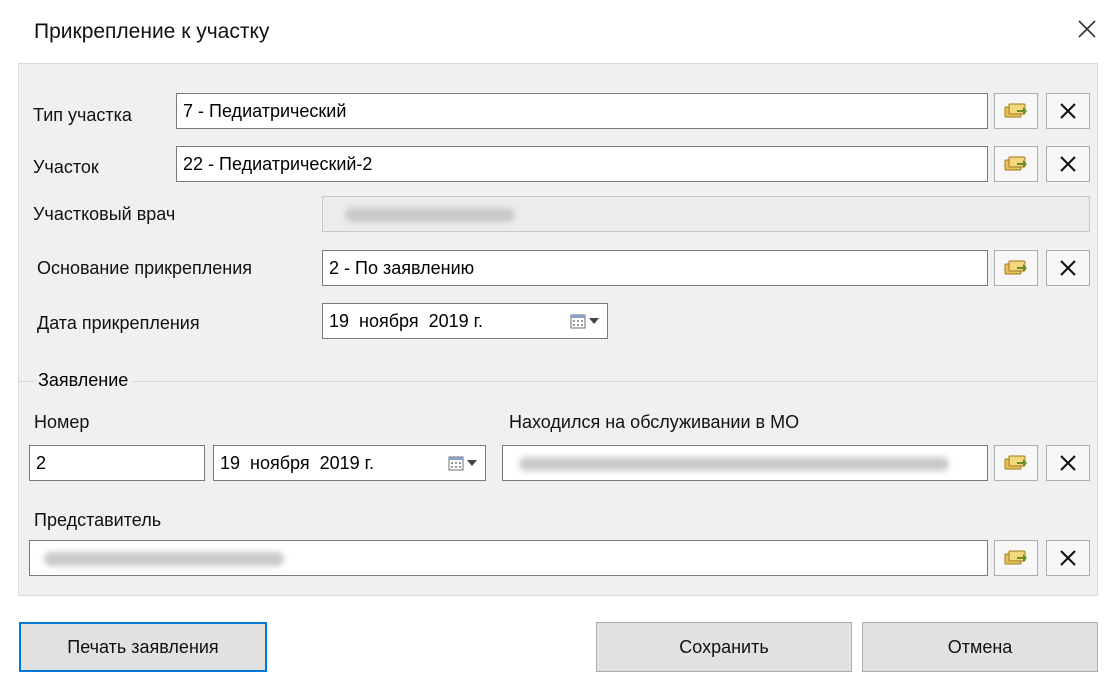 Image resolution: width=1108 pixels, height=677 pixels. I want to click on close-icon, so click(1087, 29).